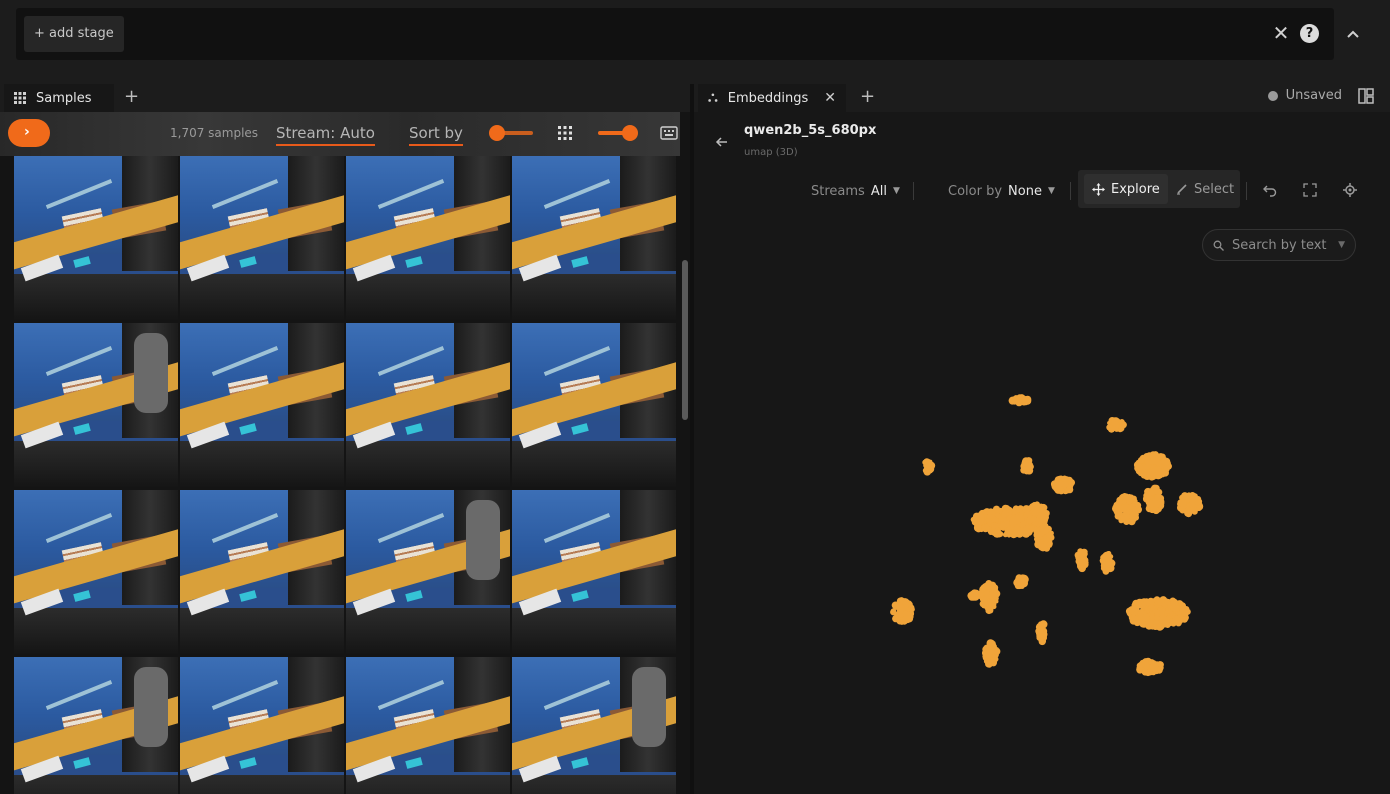 This screenshot has width=1390, height=794. I want to click on samples-scrollbar, so click(685, 340).